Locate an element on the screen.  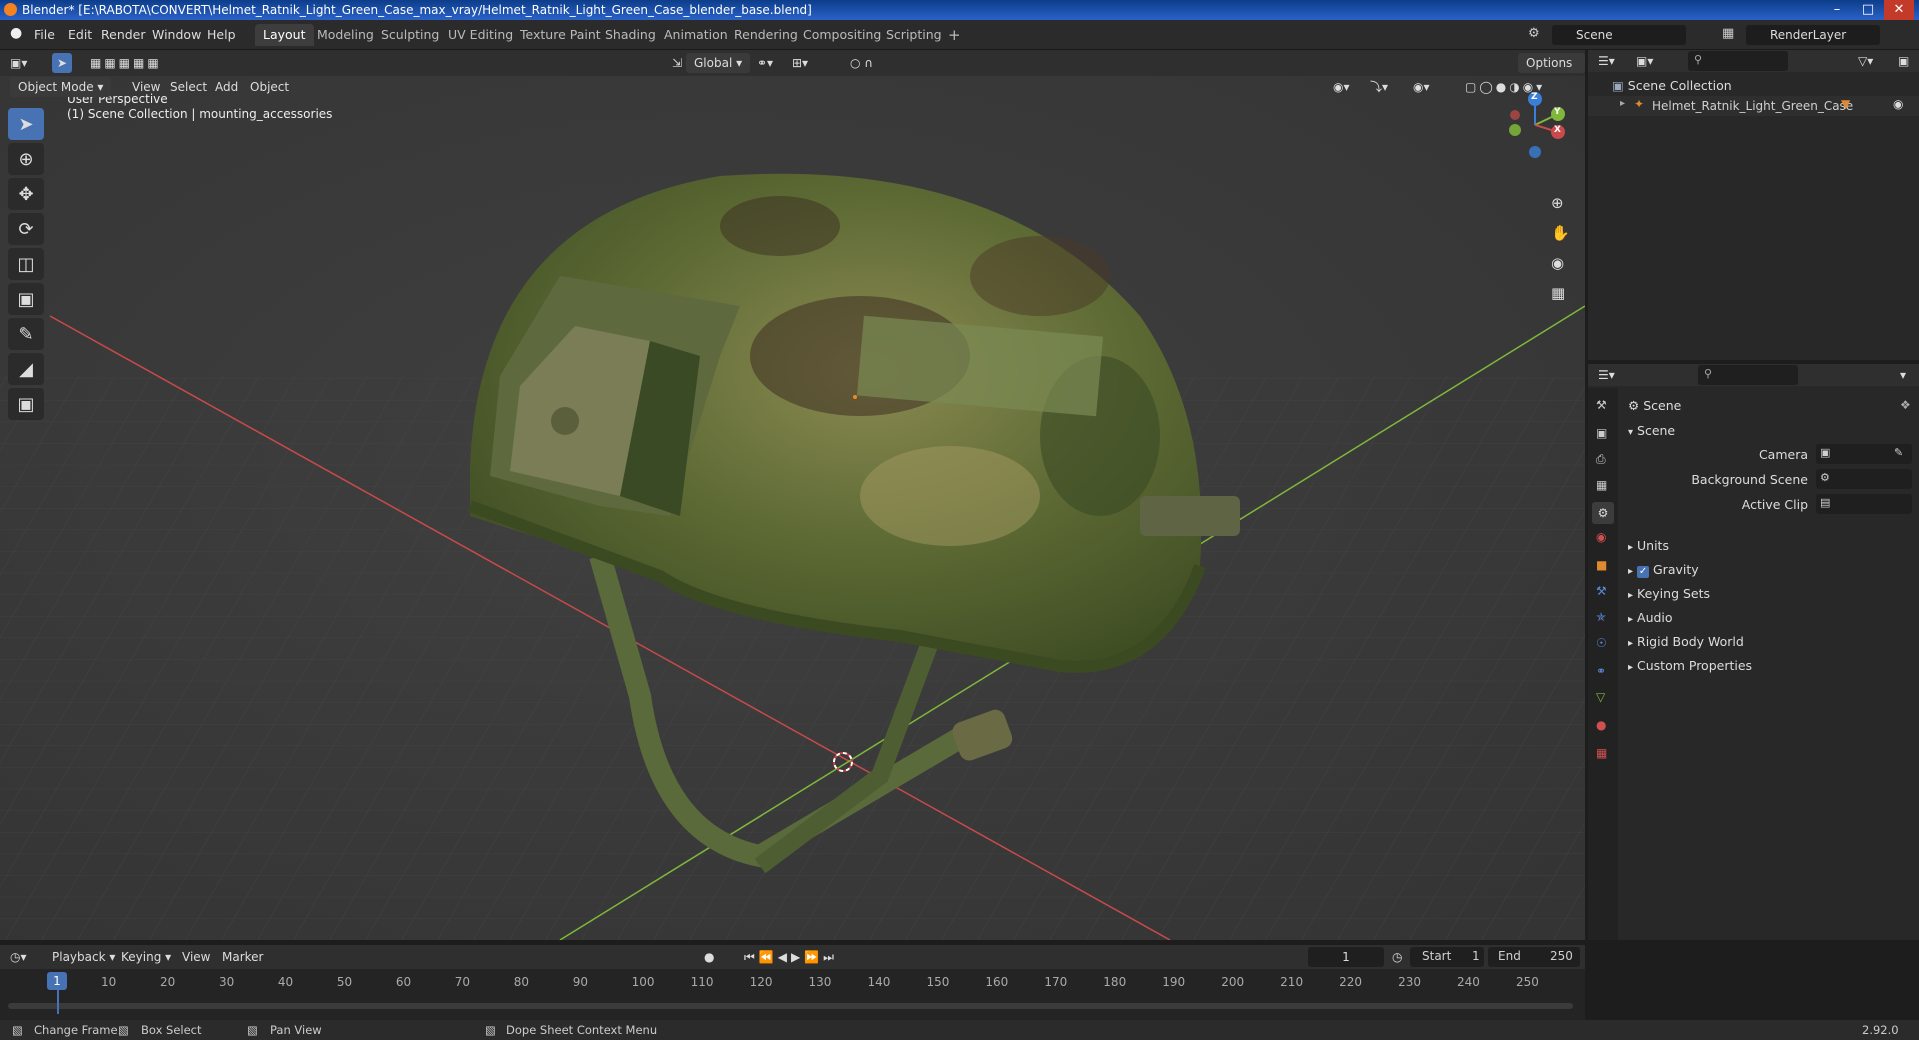
scene-selector-icon: ⚙ is located at coordinates (1534, 33).